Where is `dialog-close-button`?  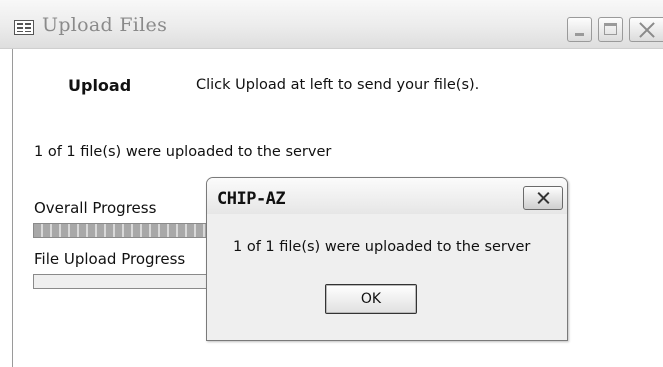
dialog-close-button is located at coordinates (543, 198).